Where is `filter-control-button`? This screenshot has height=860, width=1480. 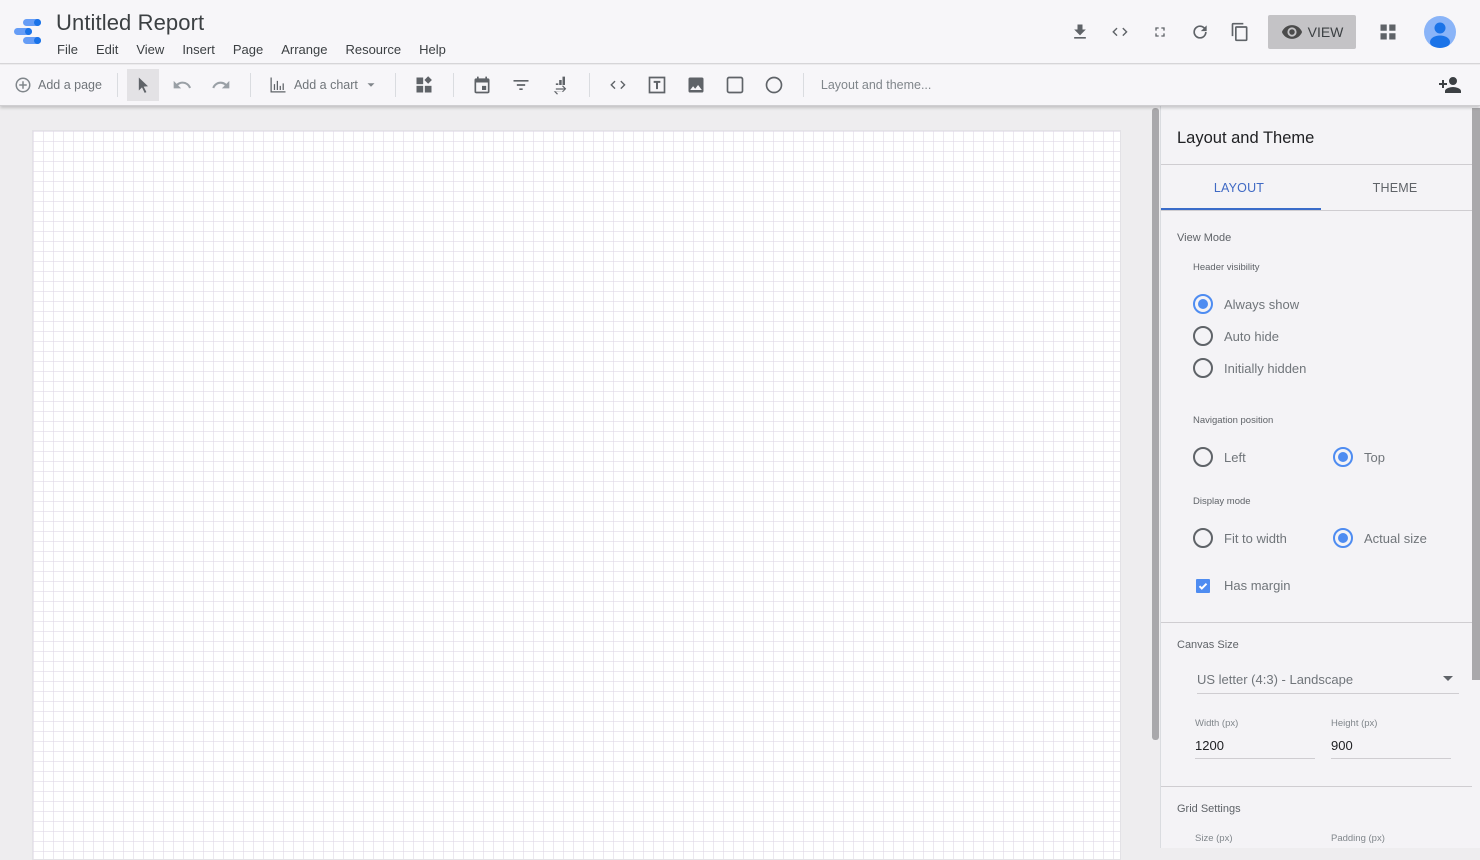 filter-control-button is located at coordinates (521, 85).